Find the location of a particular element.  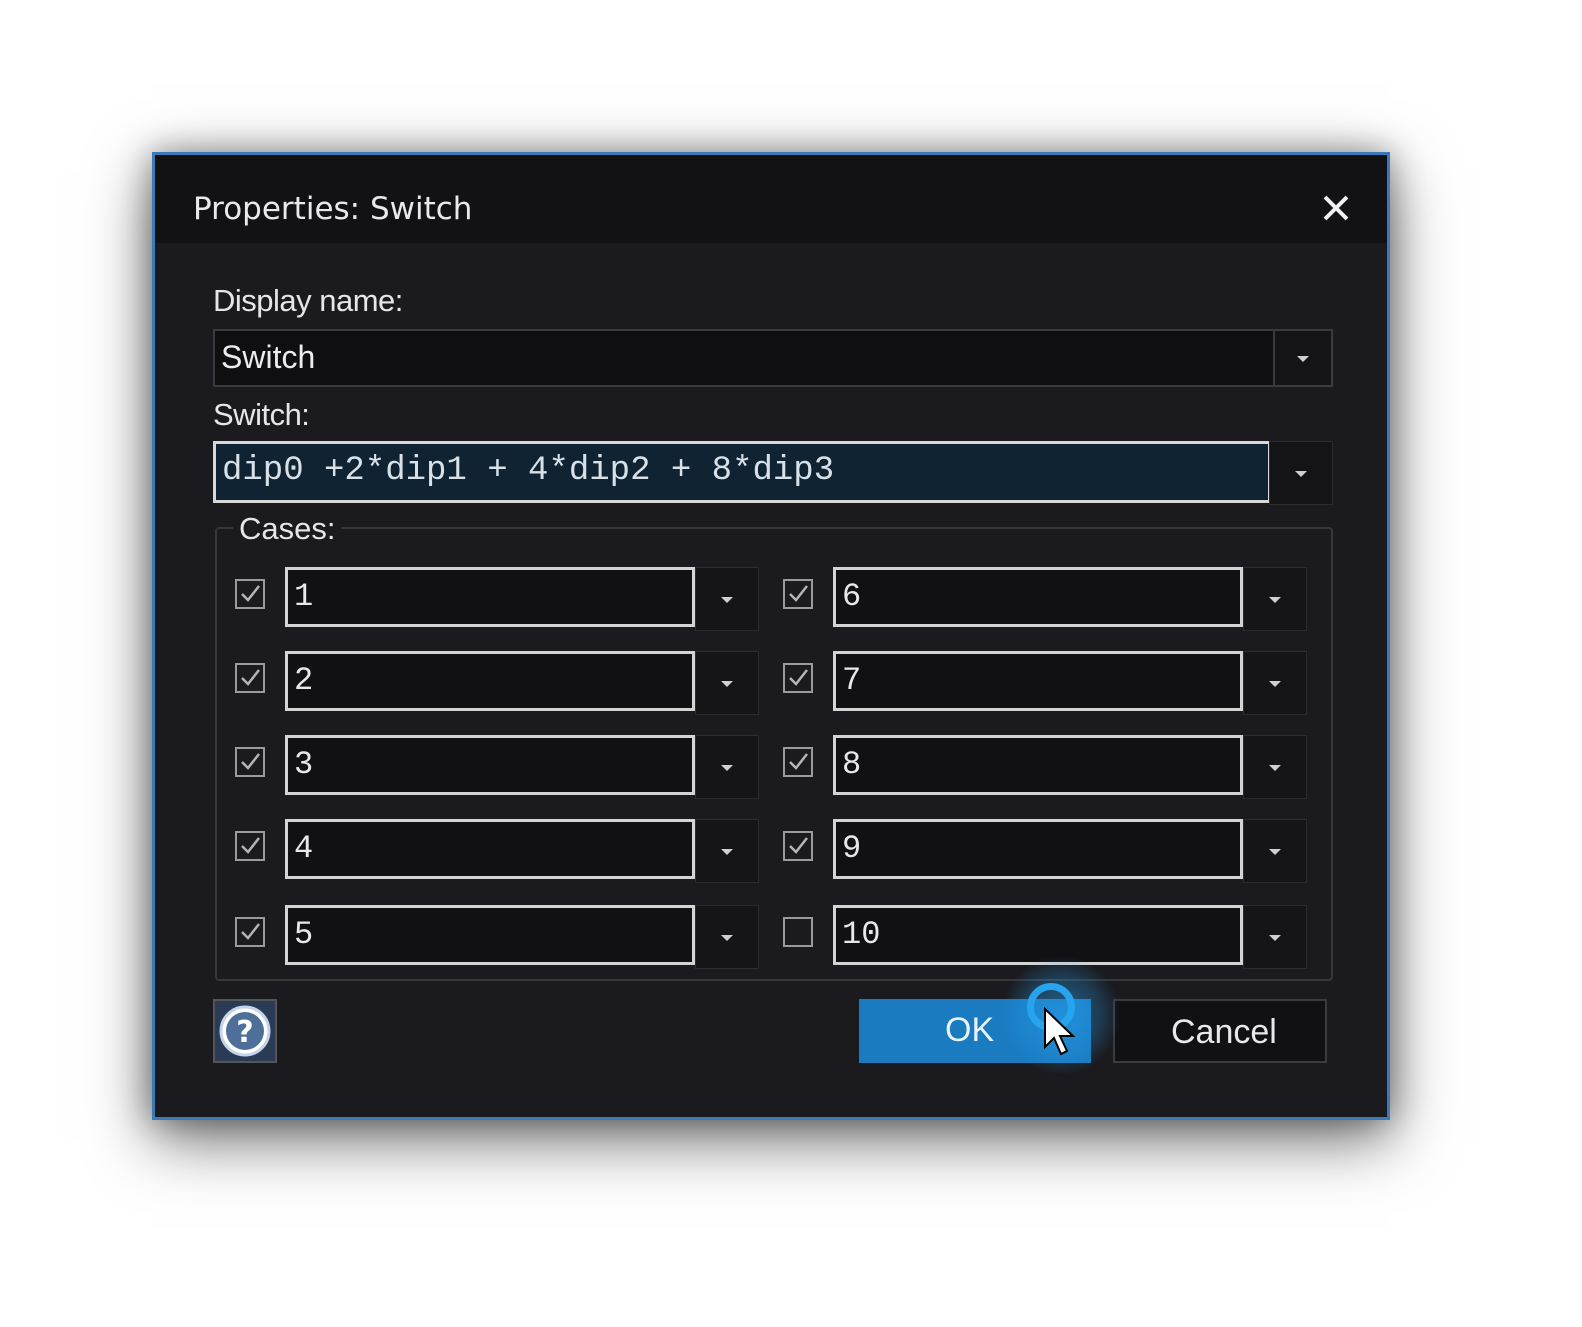

case-value: 4 is located at coordinates (304, 848).